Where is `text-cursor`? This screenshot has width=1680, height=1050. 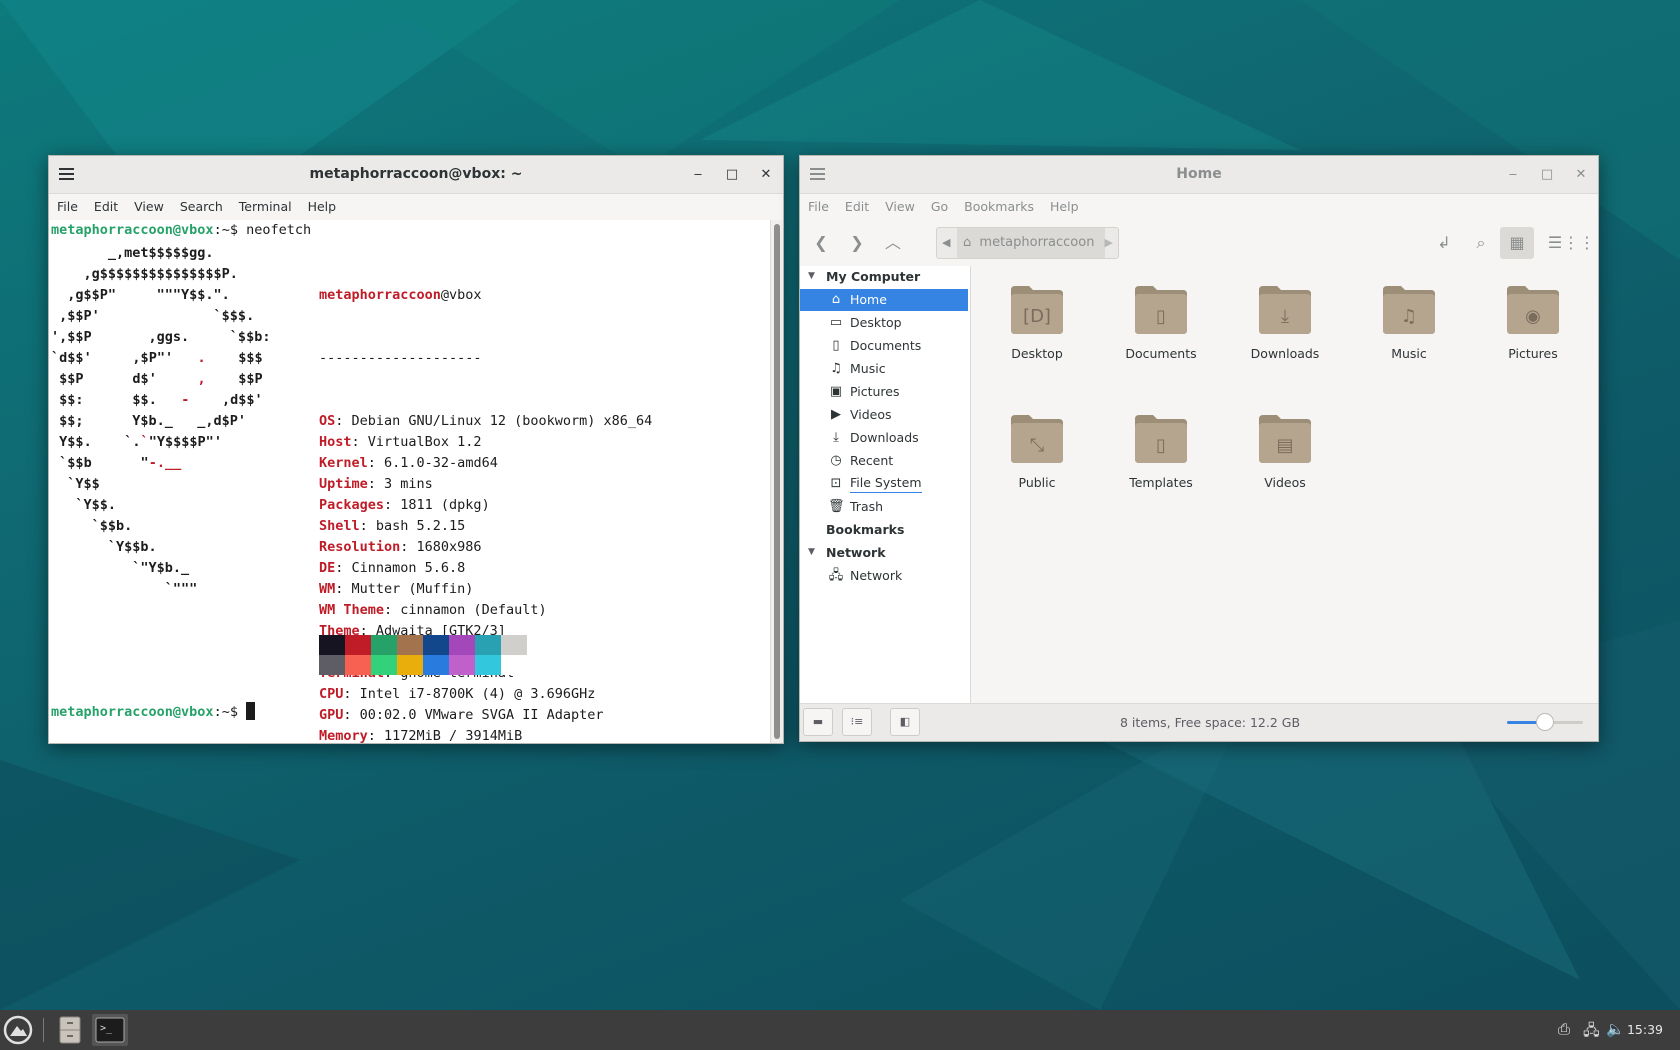
text-cursor is located at coordinates (251, 711).